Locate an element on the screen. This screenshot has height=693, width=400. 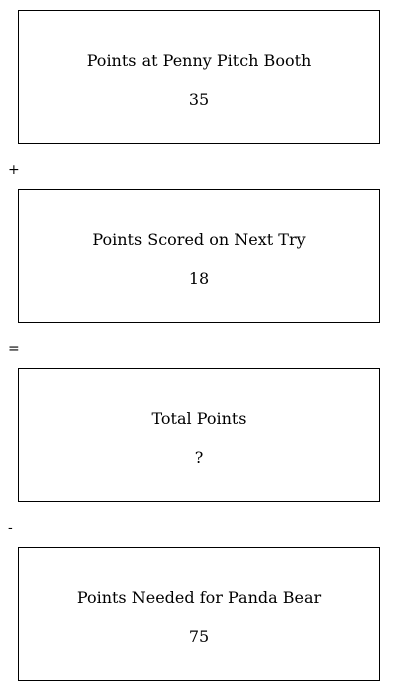
box-label: Points Needed for Panda Bear is located at coordinates (199, 597).